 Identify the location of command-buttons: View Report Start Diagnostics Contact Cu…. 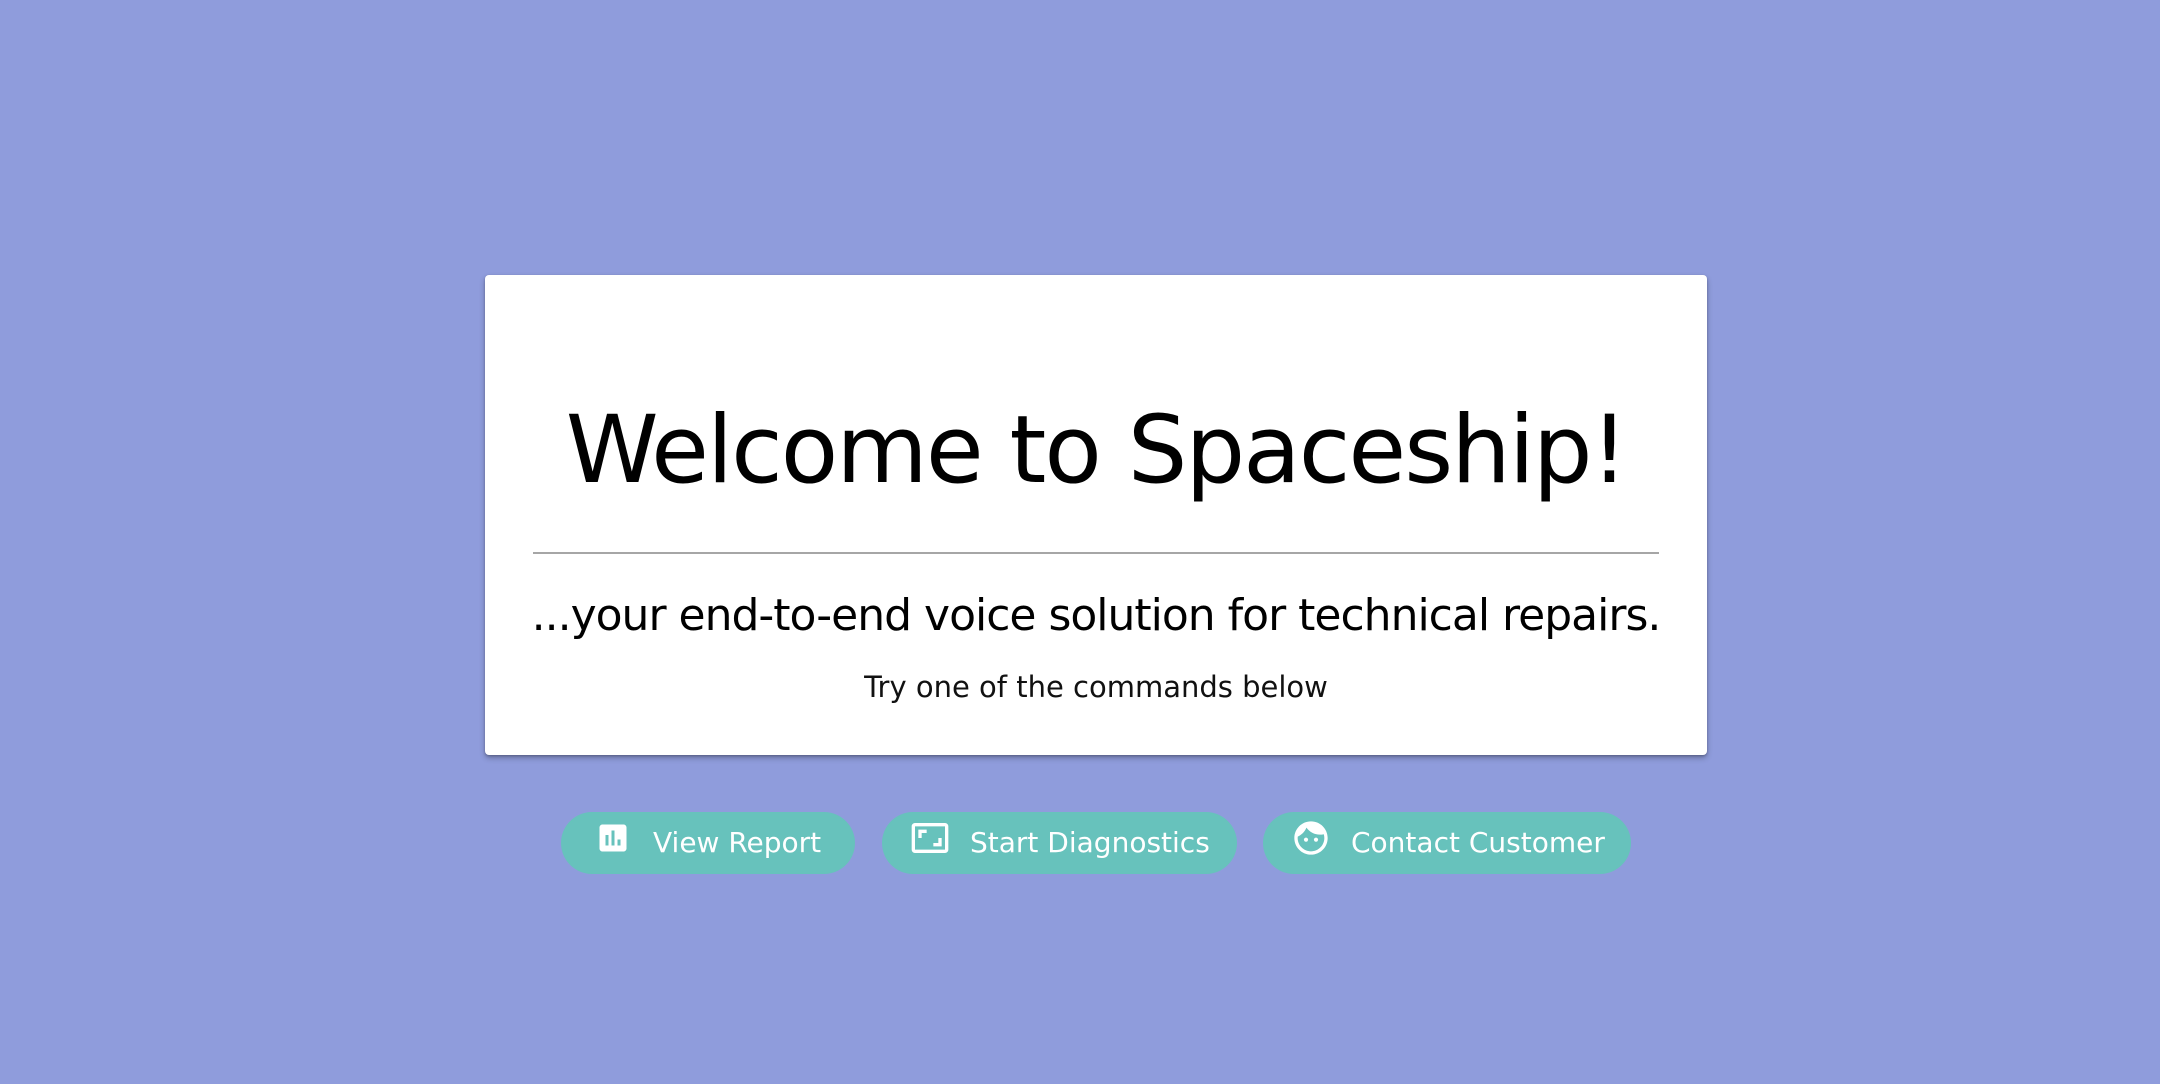
(1080, 843).